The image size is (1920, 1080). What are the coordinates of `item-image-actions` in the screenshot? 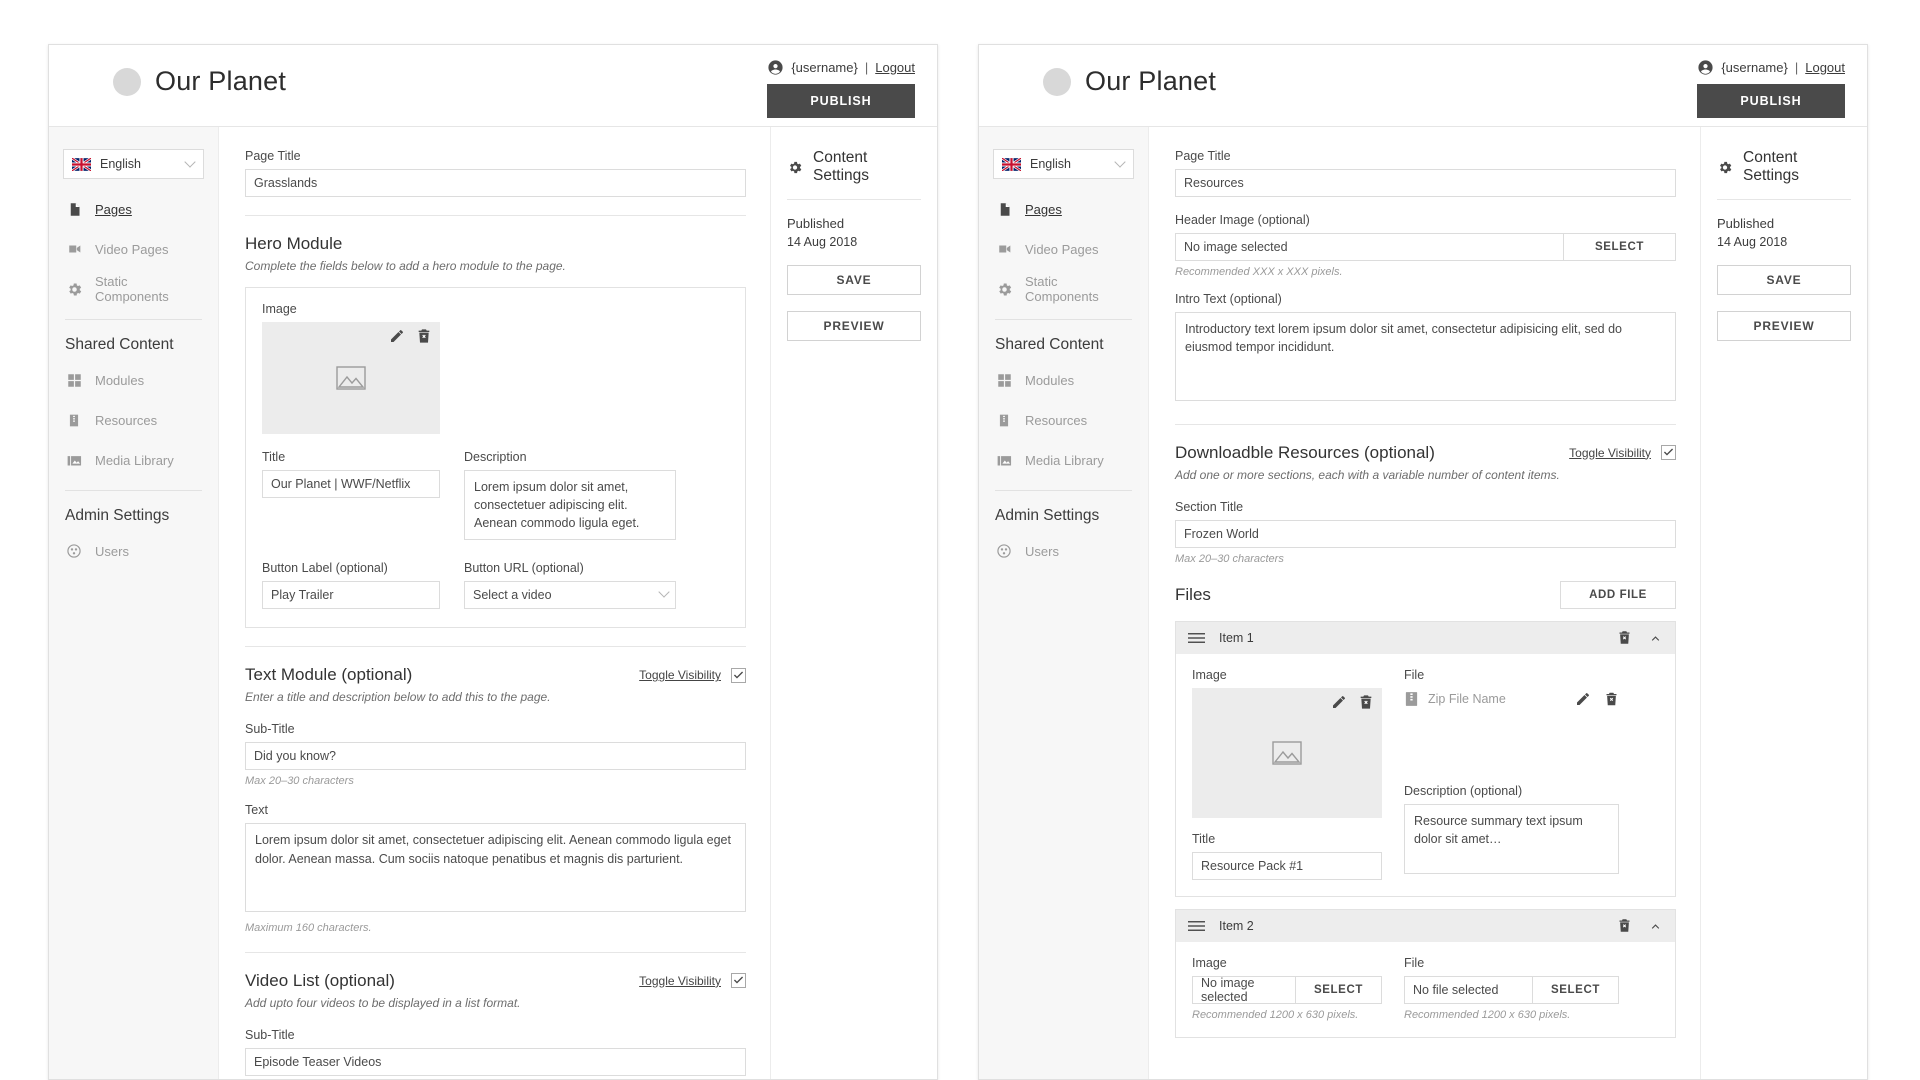 It's located at (1352, 702).